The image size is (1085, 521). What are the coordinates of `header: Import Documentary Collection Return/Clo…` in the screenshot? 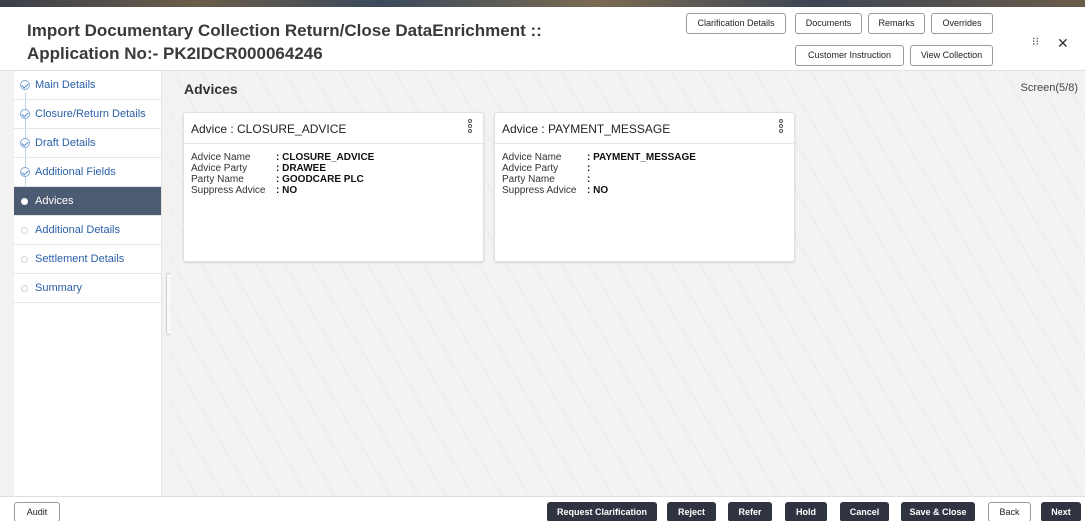 It's located at (542, 39).